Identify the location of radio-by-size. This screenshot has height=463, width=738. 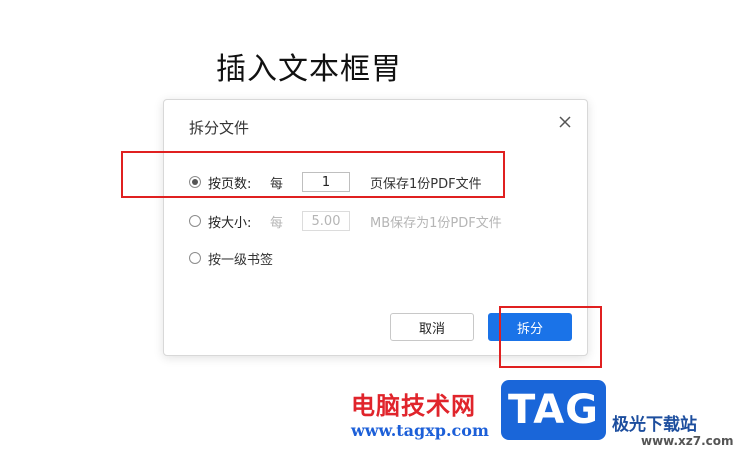
(195, 221).